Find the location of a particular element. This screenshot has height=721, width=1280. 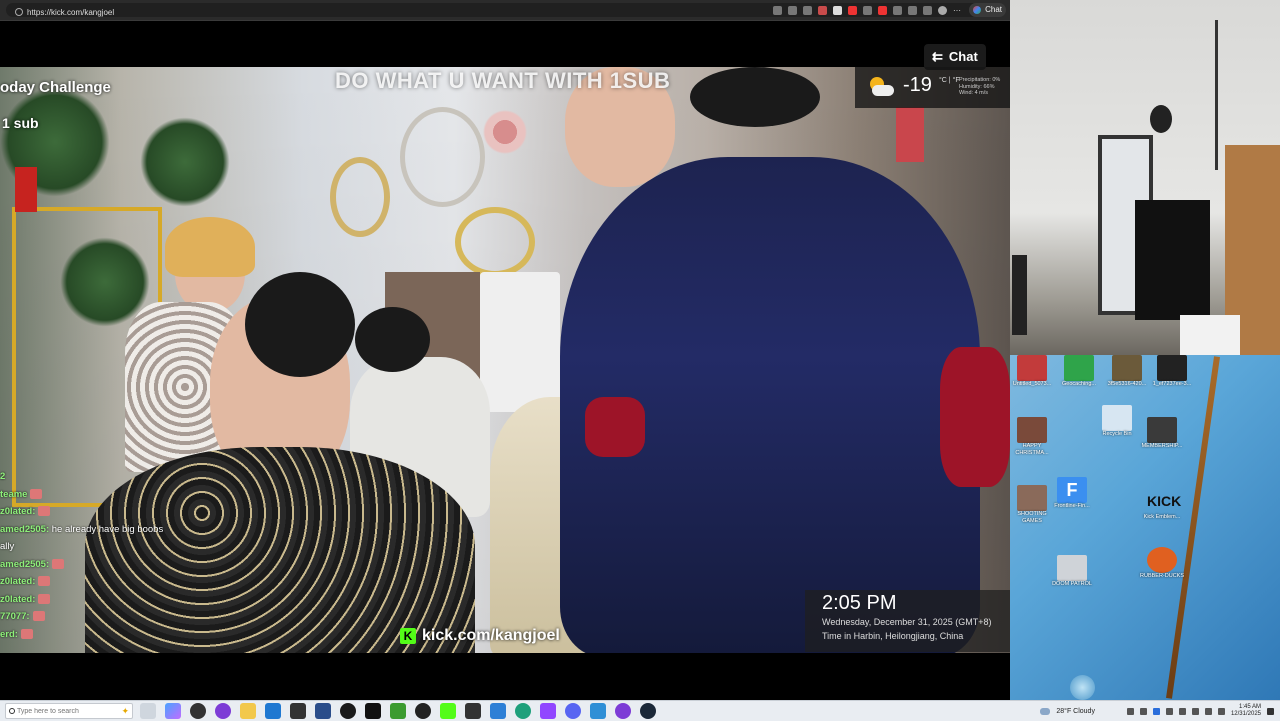

nvidia-icon is located at coordinates (398, 711).